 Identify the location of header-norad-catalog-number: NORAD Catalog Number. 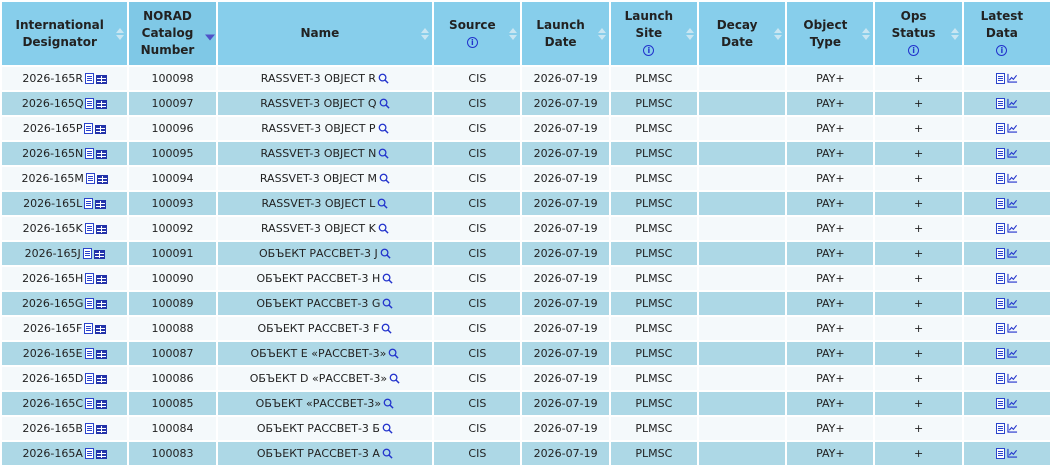
(172, 33).